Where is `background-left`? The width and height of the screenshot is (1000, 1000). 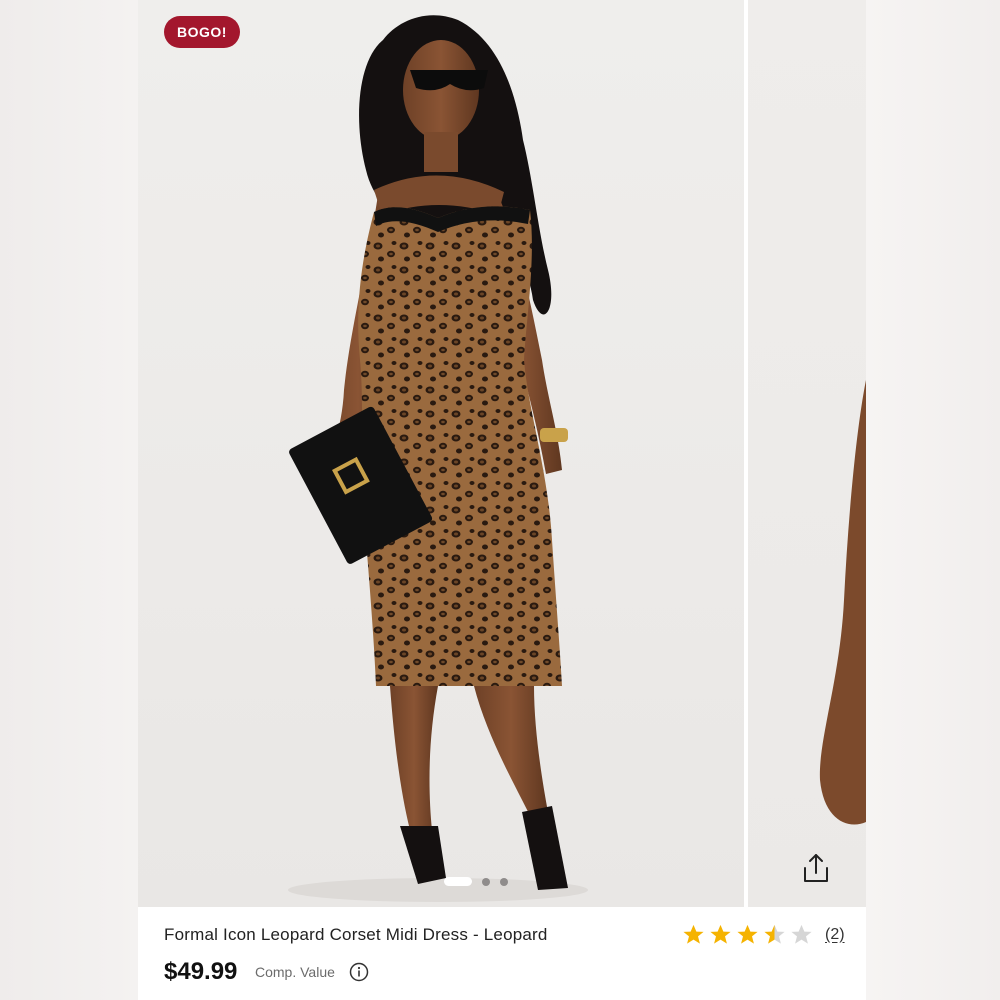
background-left is located at coordinates (69, 500).